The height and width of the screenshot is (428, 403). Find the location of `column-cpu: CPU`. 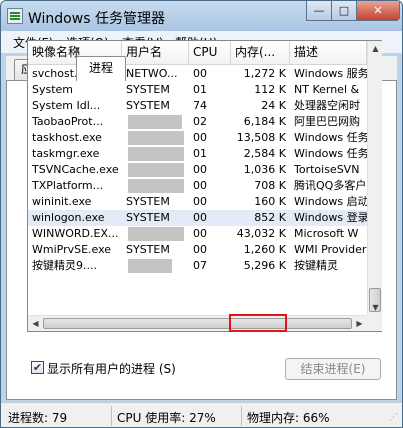

column-cpu: CPU is located at coordinates (210, 53).